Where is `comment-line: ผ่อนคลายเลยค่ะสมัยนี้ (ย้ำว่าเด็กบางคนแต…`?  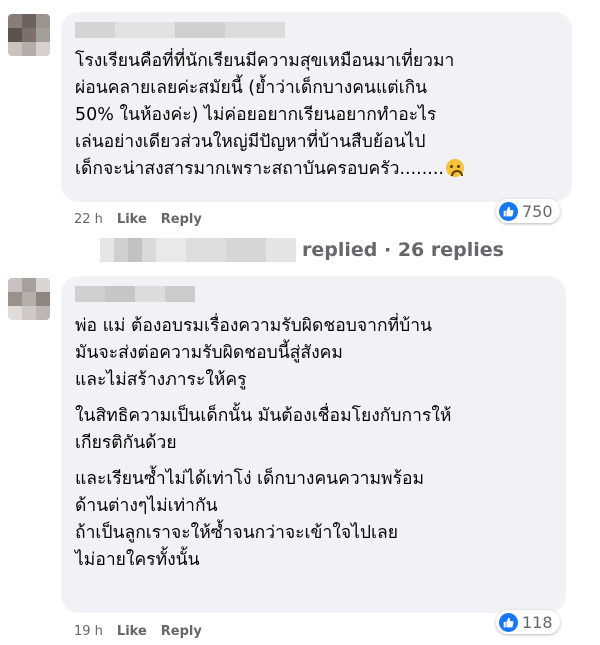 comment-line: ผ่อนคลายเลยค่ะสมัยนี้ (ย้ำว่าเด็กบางคนแต… is located at coordinates (251, 88).